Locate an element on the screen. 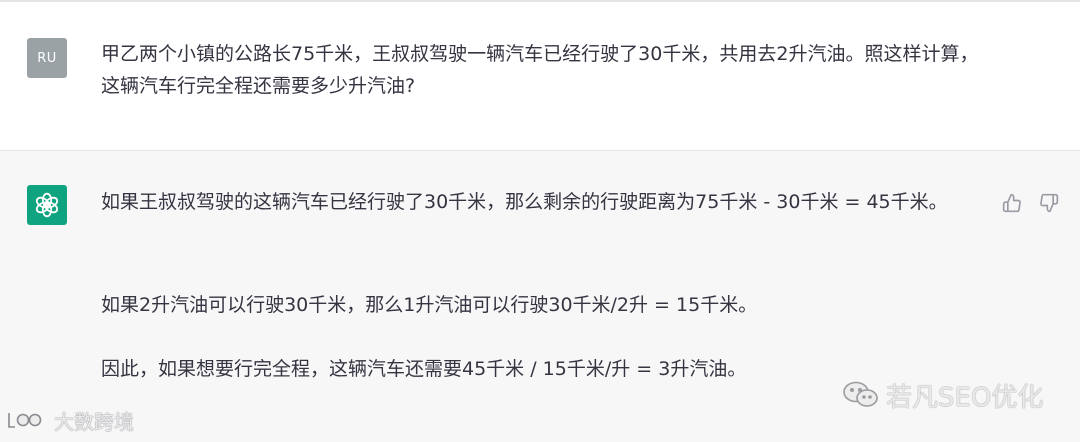 The image size is (1080, 442). openai-logo-icon is located at coordinates (47, 205).